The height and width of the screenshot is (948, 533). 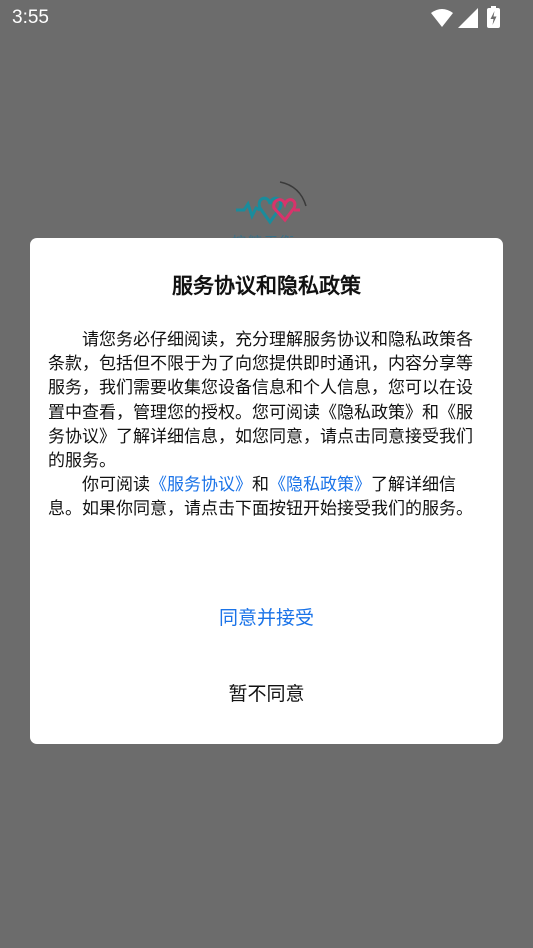 I want to click on status-time: 3:55, so click(x=30, y=17).